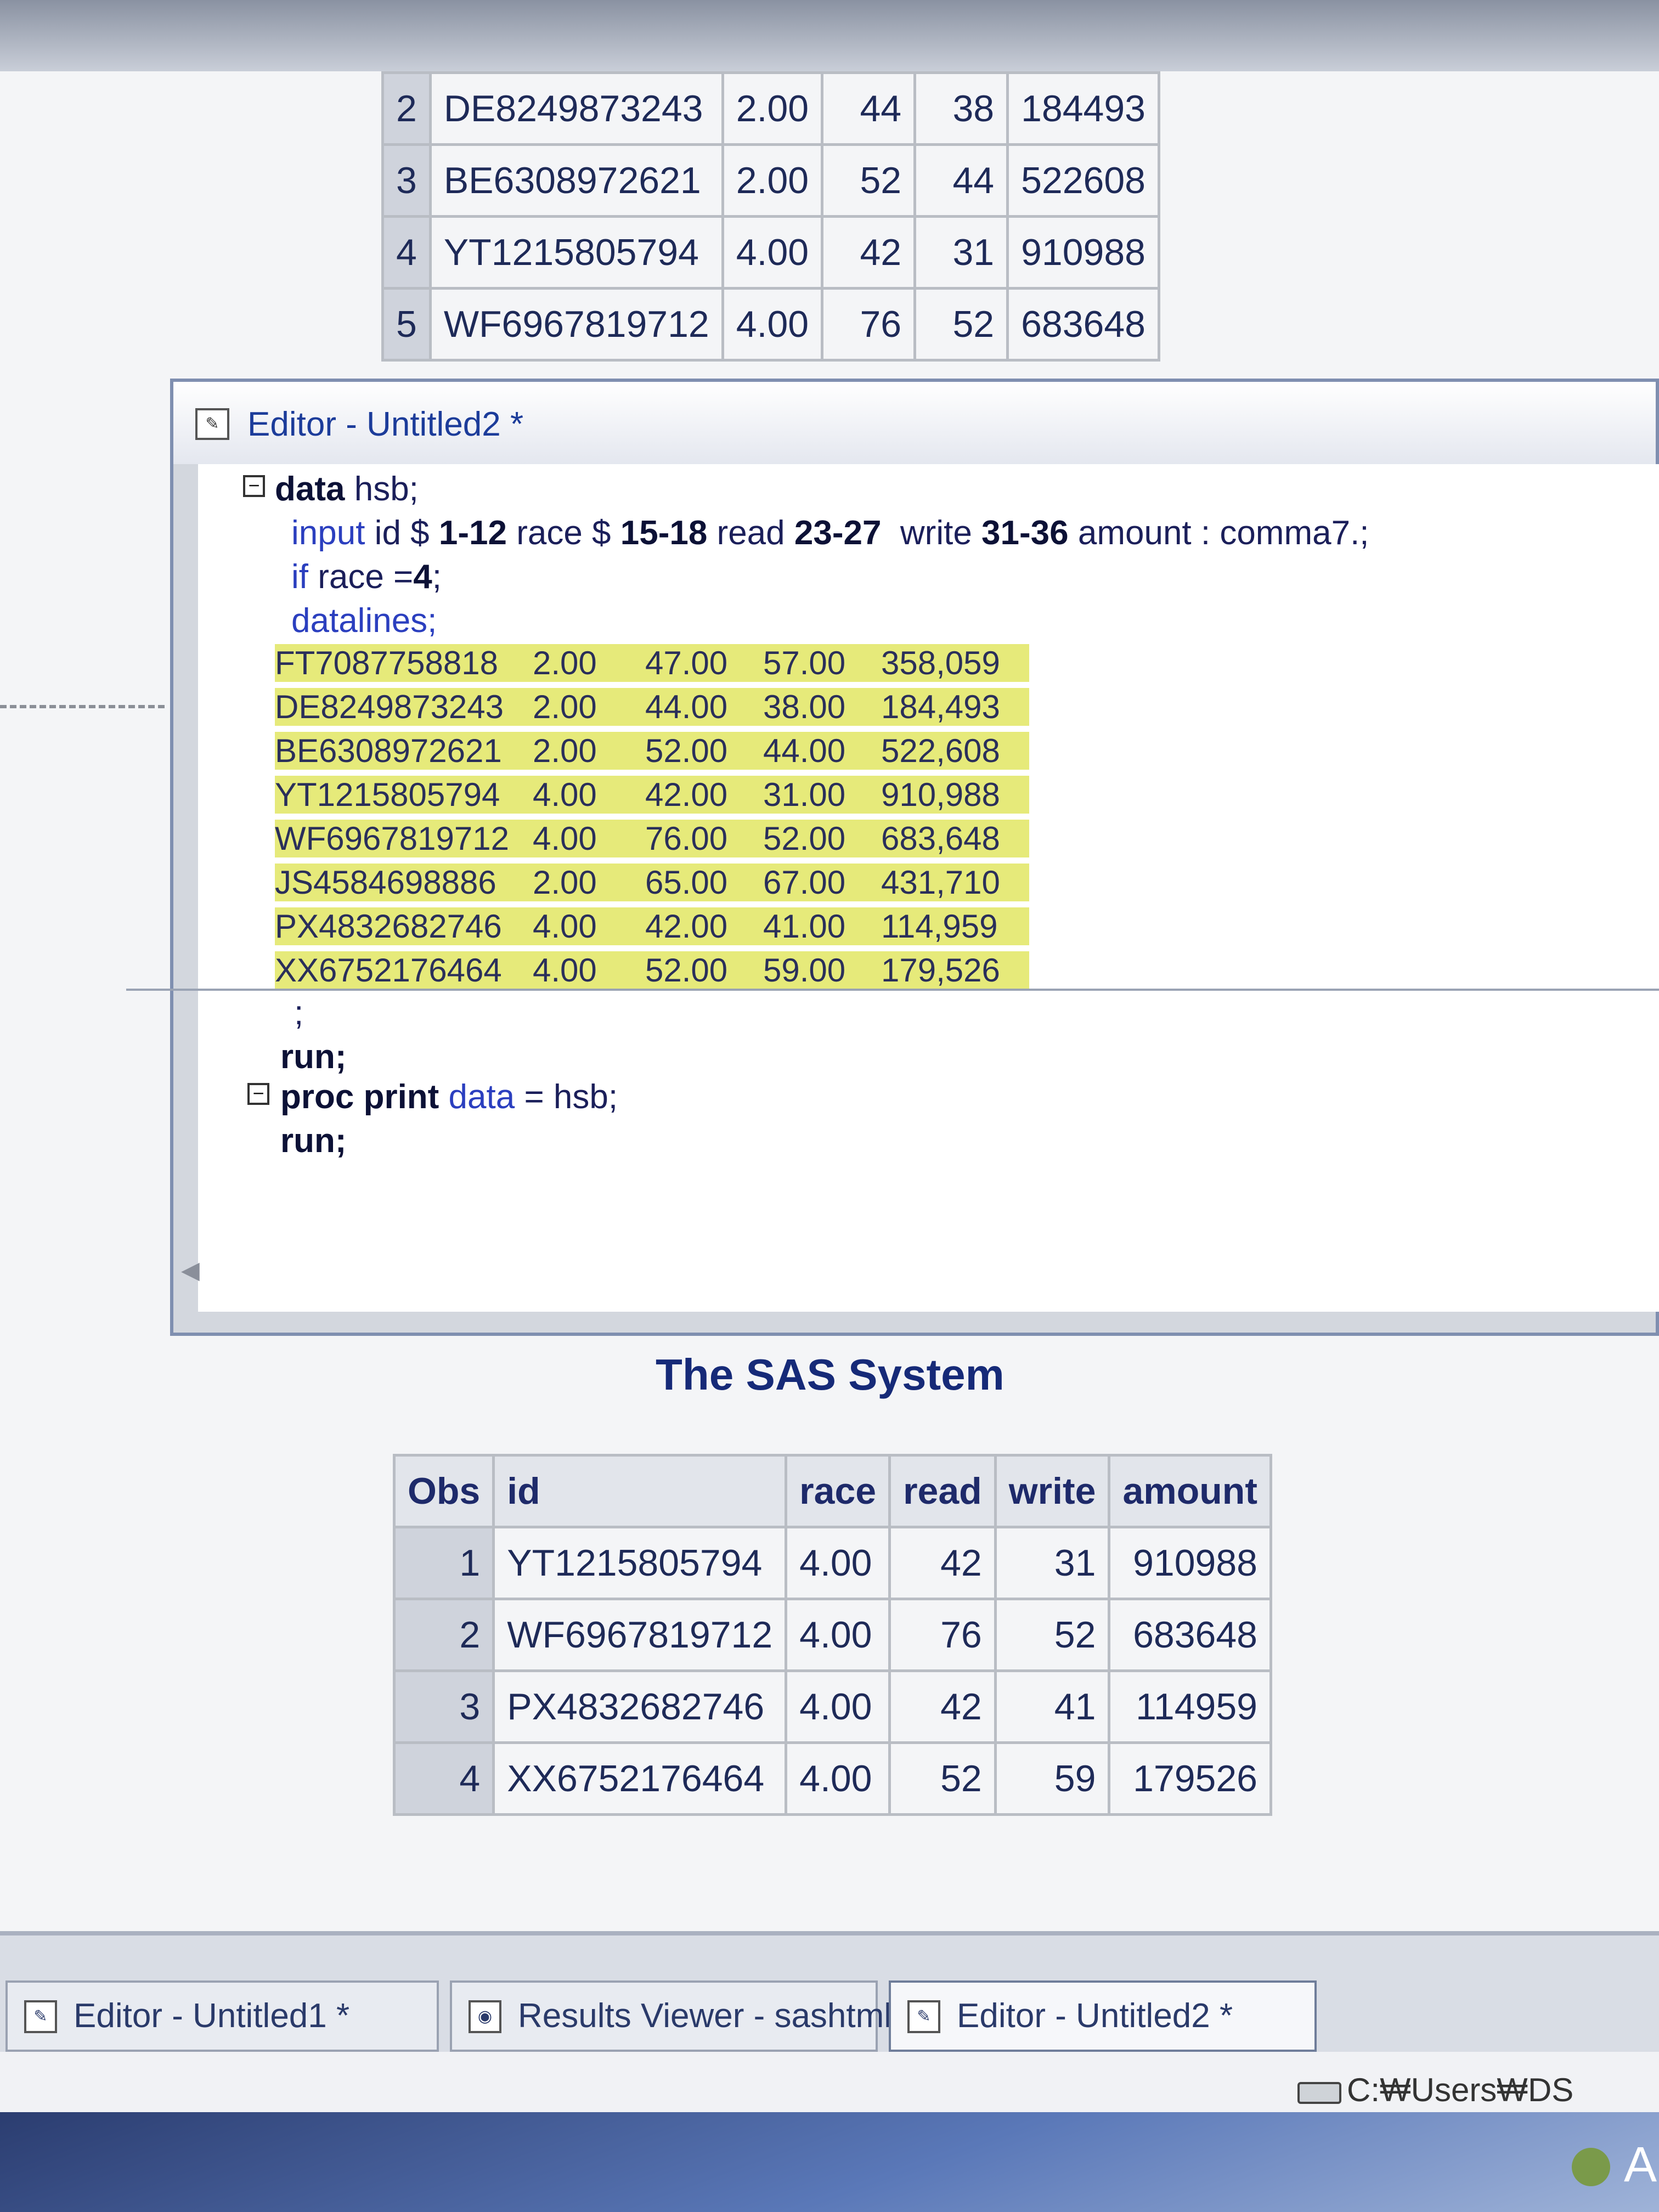  Describe the element at coordinates (652, 663) in the screenshot. I see `dataline-row: FT7087758818 2.00 47.00 57.00 358,059` at that location.